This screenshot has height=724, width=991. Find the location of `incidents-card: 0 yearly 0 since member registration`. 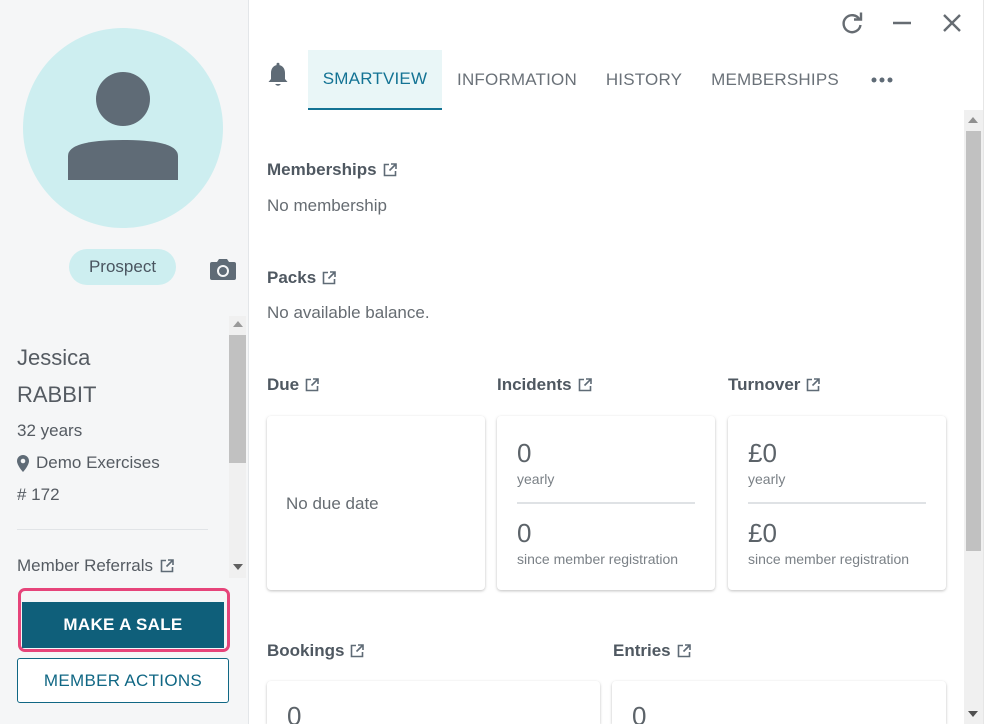

incidents-card: 0 yearly 0 since member registration is located at coordinates (606, 503).